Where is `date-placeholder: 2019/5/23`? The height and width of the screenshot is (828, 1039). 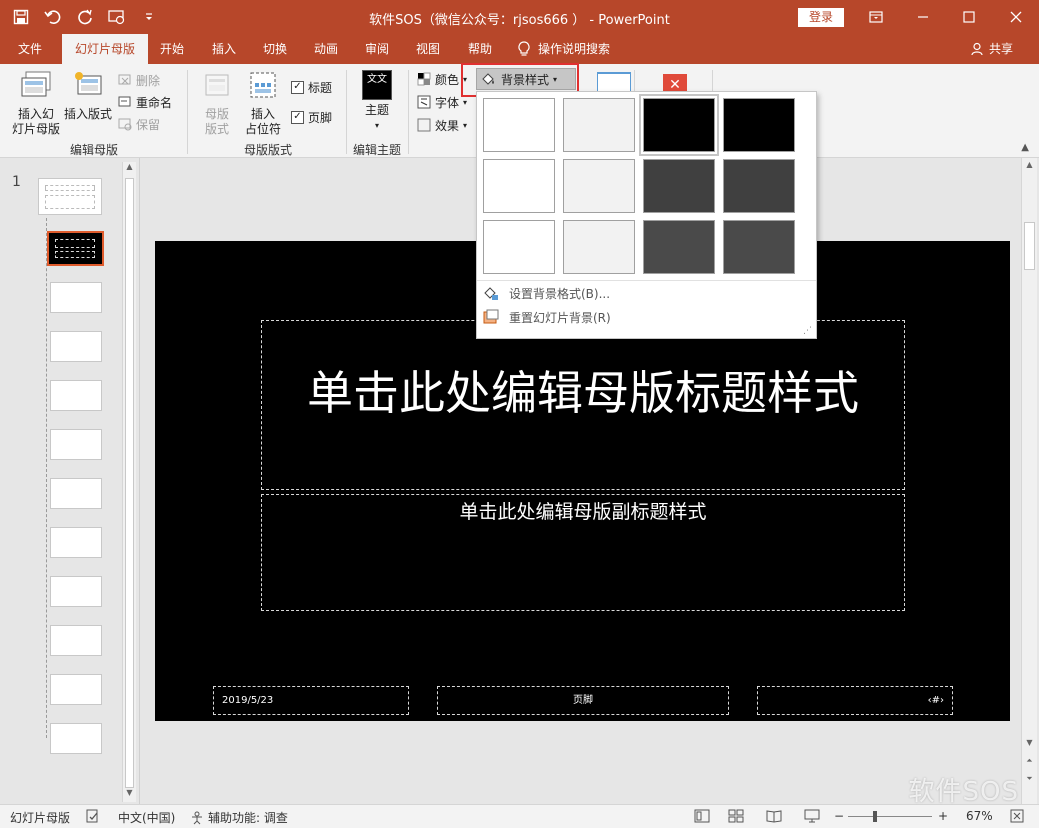 date-placeholder: 2019/5/23 is located at coordinates (311, 700).